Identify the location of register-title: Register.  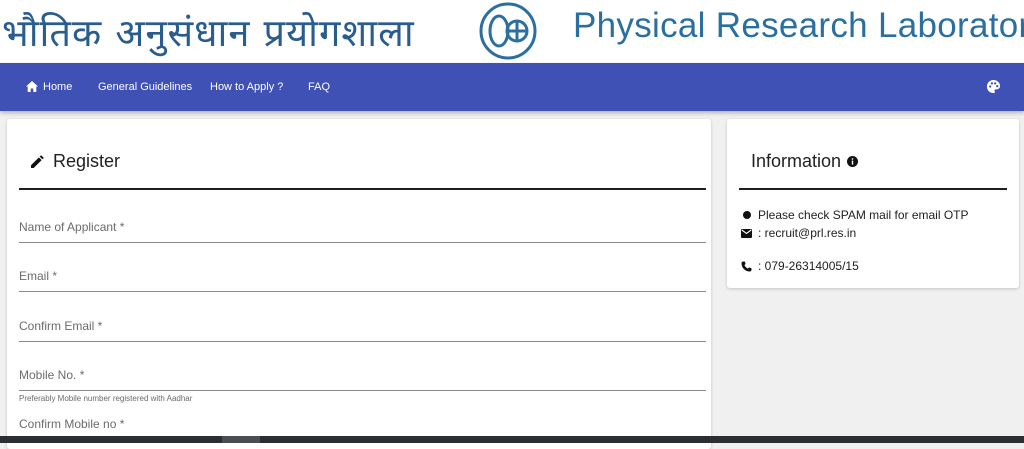
(87, 161).